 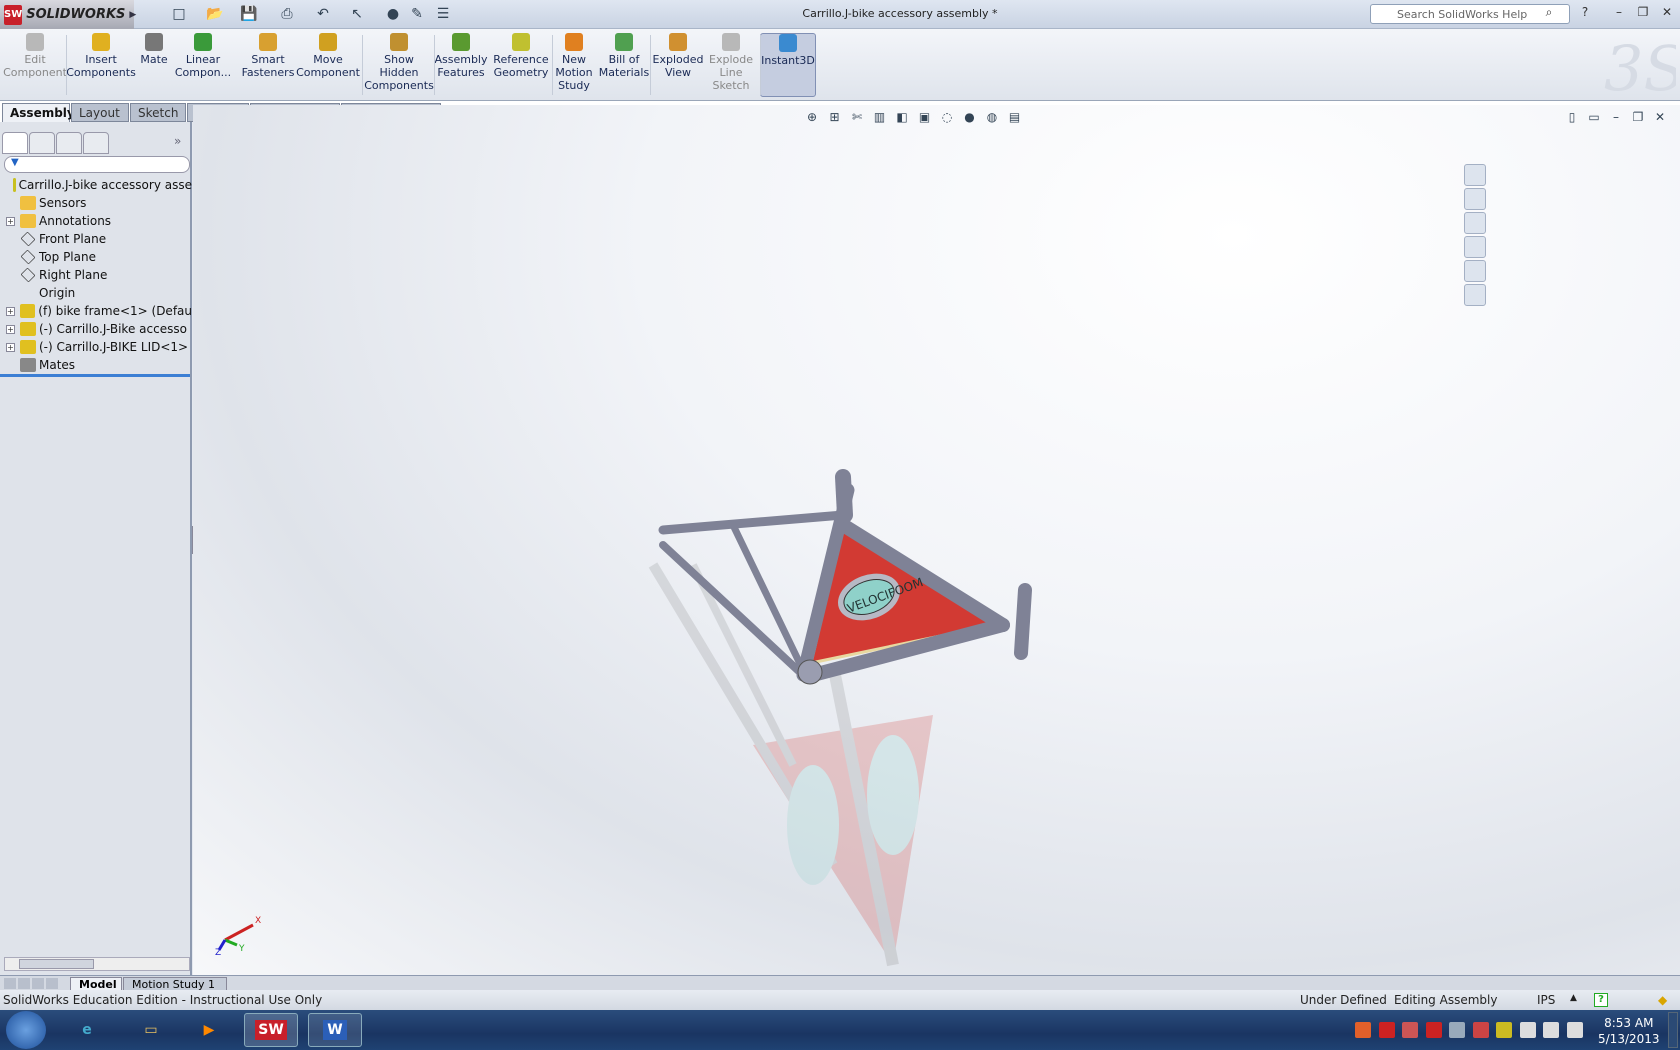 What do you see at coordinates (67, 257) in the screenshot?
I see `tree-item-label: Top Plane` at bounding box center [67, 257].